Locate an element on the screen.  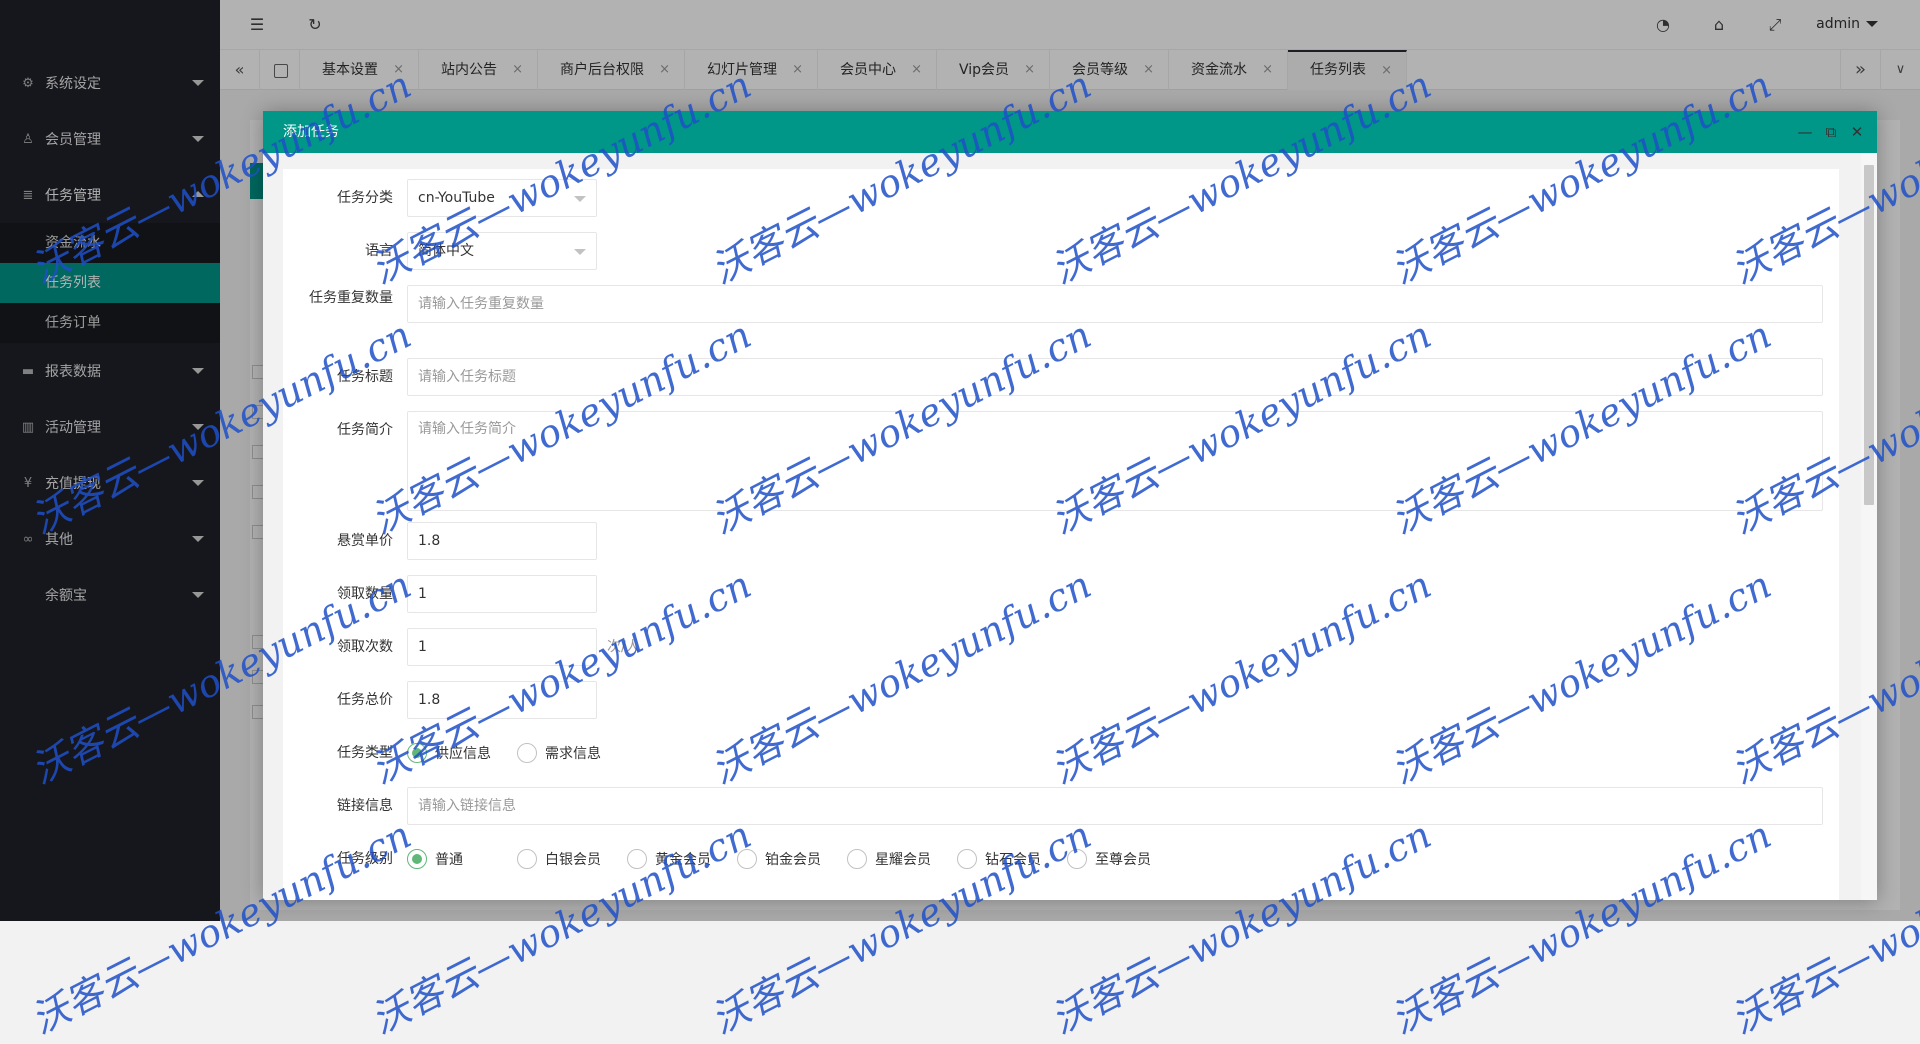
radio-label: 需求信息 is located at coordinates (573, 754).